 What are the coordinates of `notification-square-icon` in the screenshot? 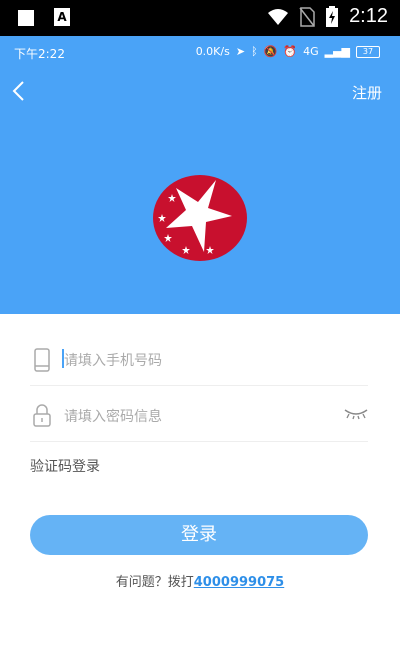 It's located at (26, 18).